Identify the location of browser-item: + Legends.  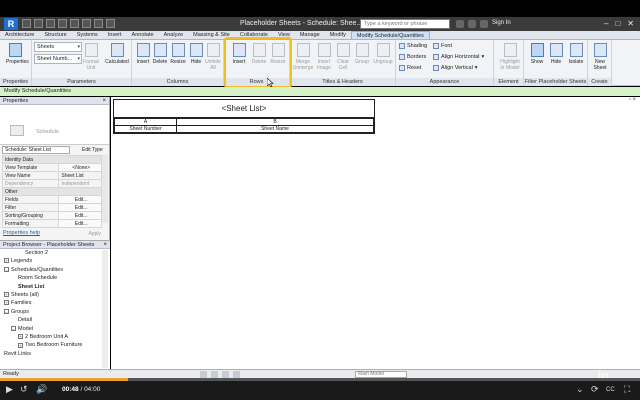
(55, 261).